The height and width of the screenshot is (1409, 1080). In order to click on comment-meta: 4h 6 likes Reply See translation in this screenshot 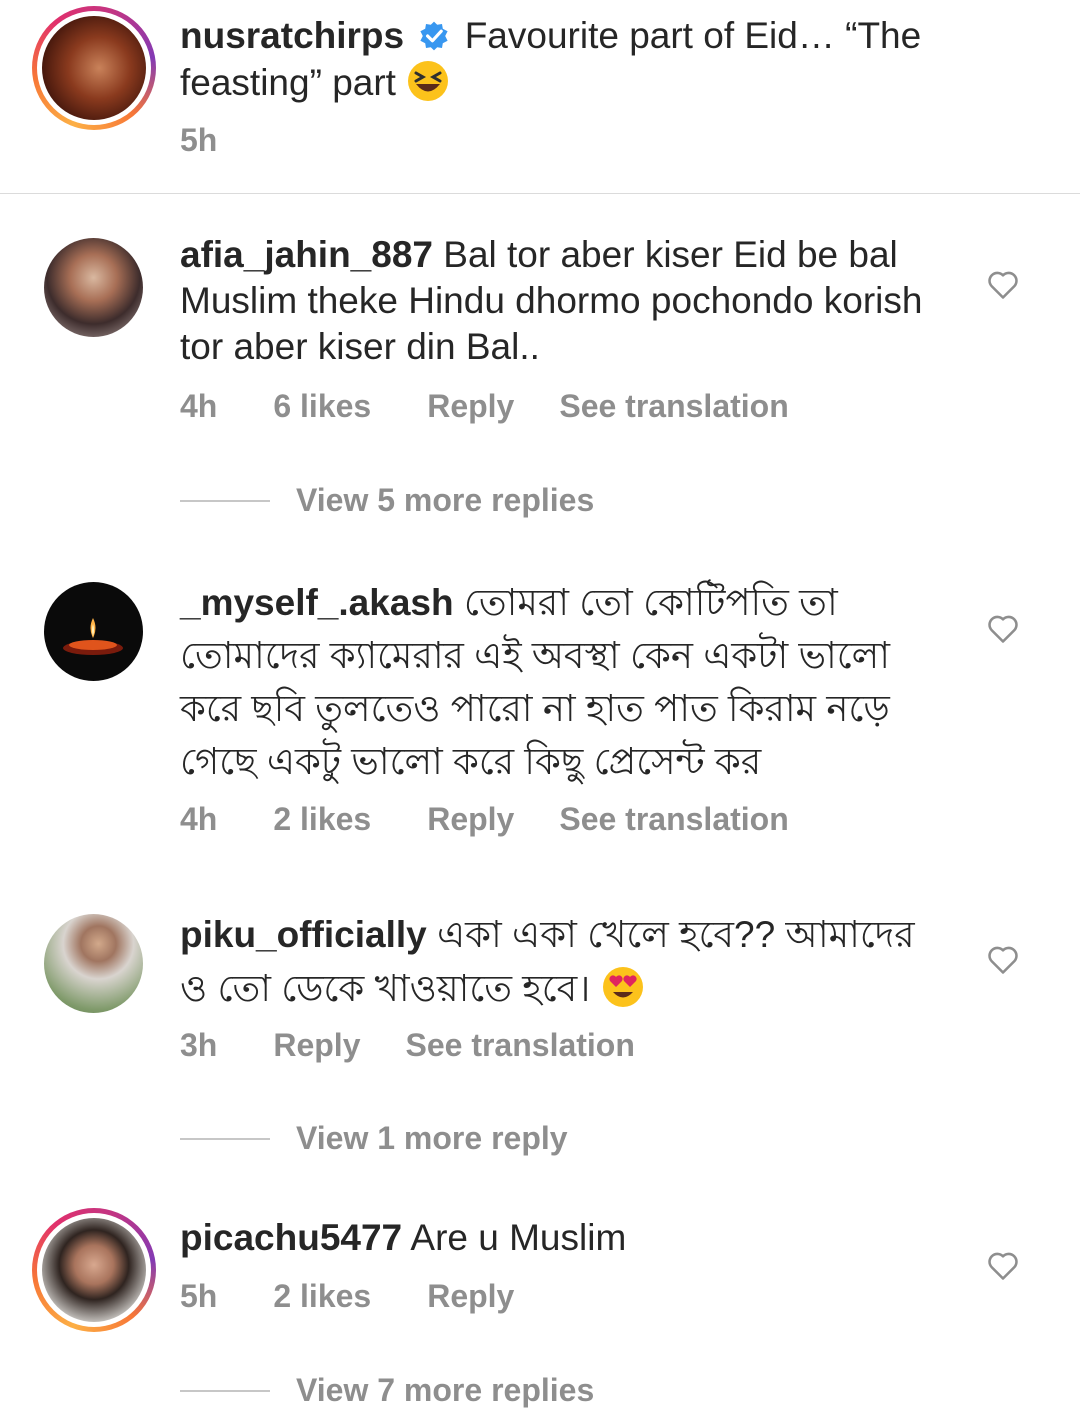, I will do `click(512, 406)`.